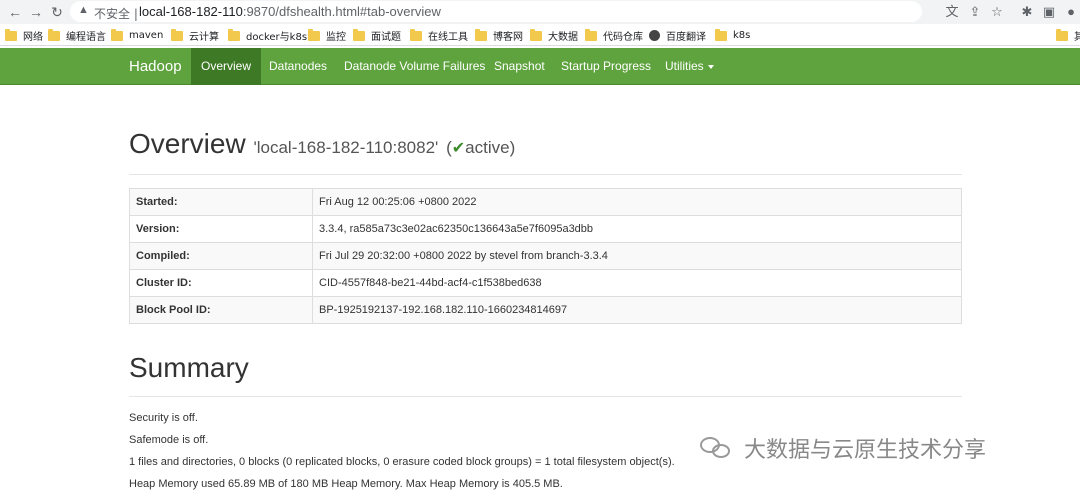 This screenshot has height=497, width=1080. Describe the element at coordinates (187, 143) in the screenshot. I see `page-title: Overview` at that location.